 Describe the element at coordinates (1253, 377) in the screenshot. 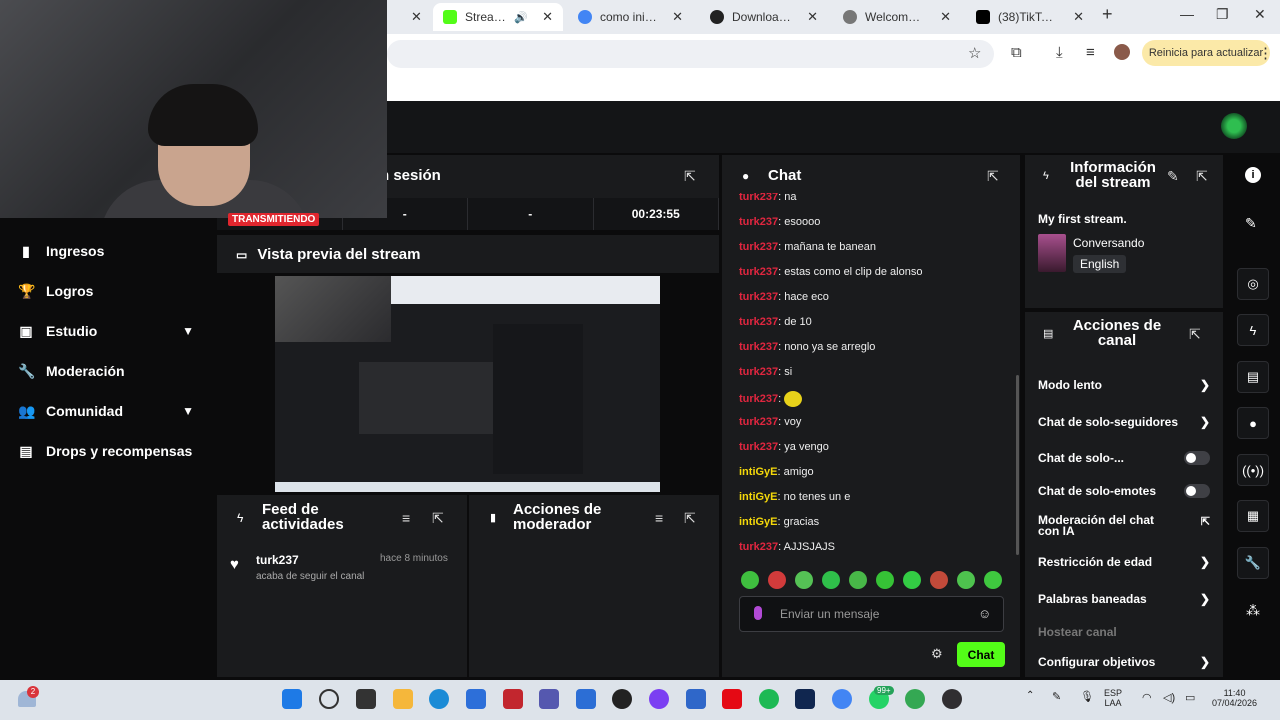

I see `notes-tool-button: ▤` at that location.